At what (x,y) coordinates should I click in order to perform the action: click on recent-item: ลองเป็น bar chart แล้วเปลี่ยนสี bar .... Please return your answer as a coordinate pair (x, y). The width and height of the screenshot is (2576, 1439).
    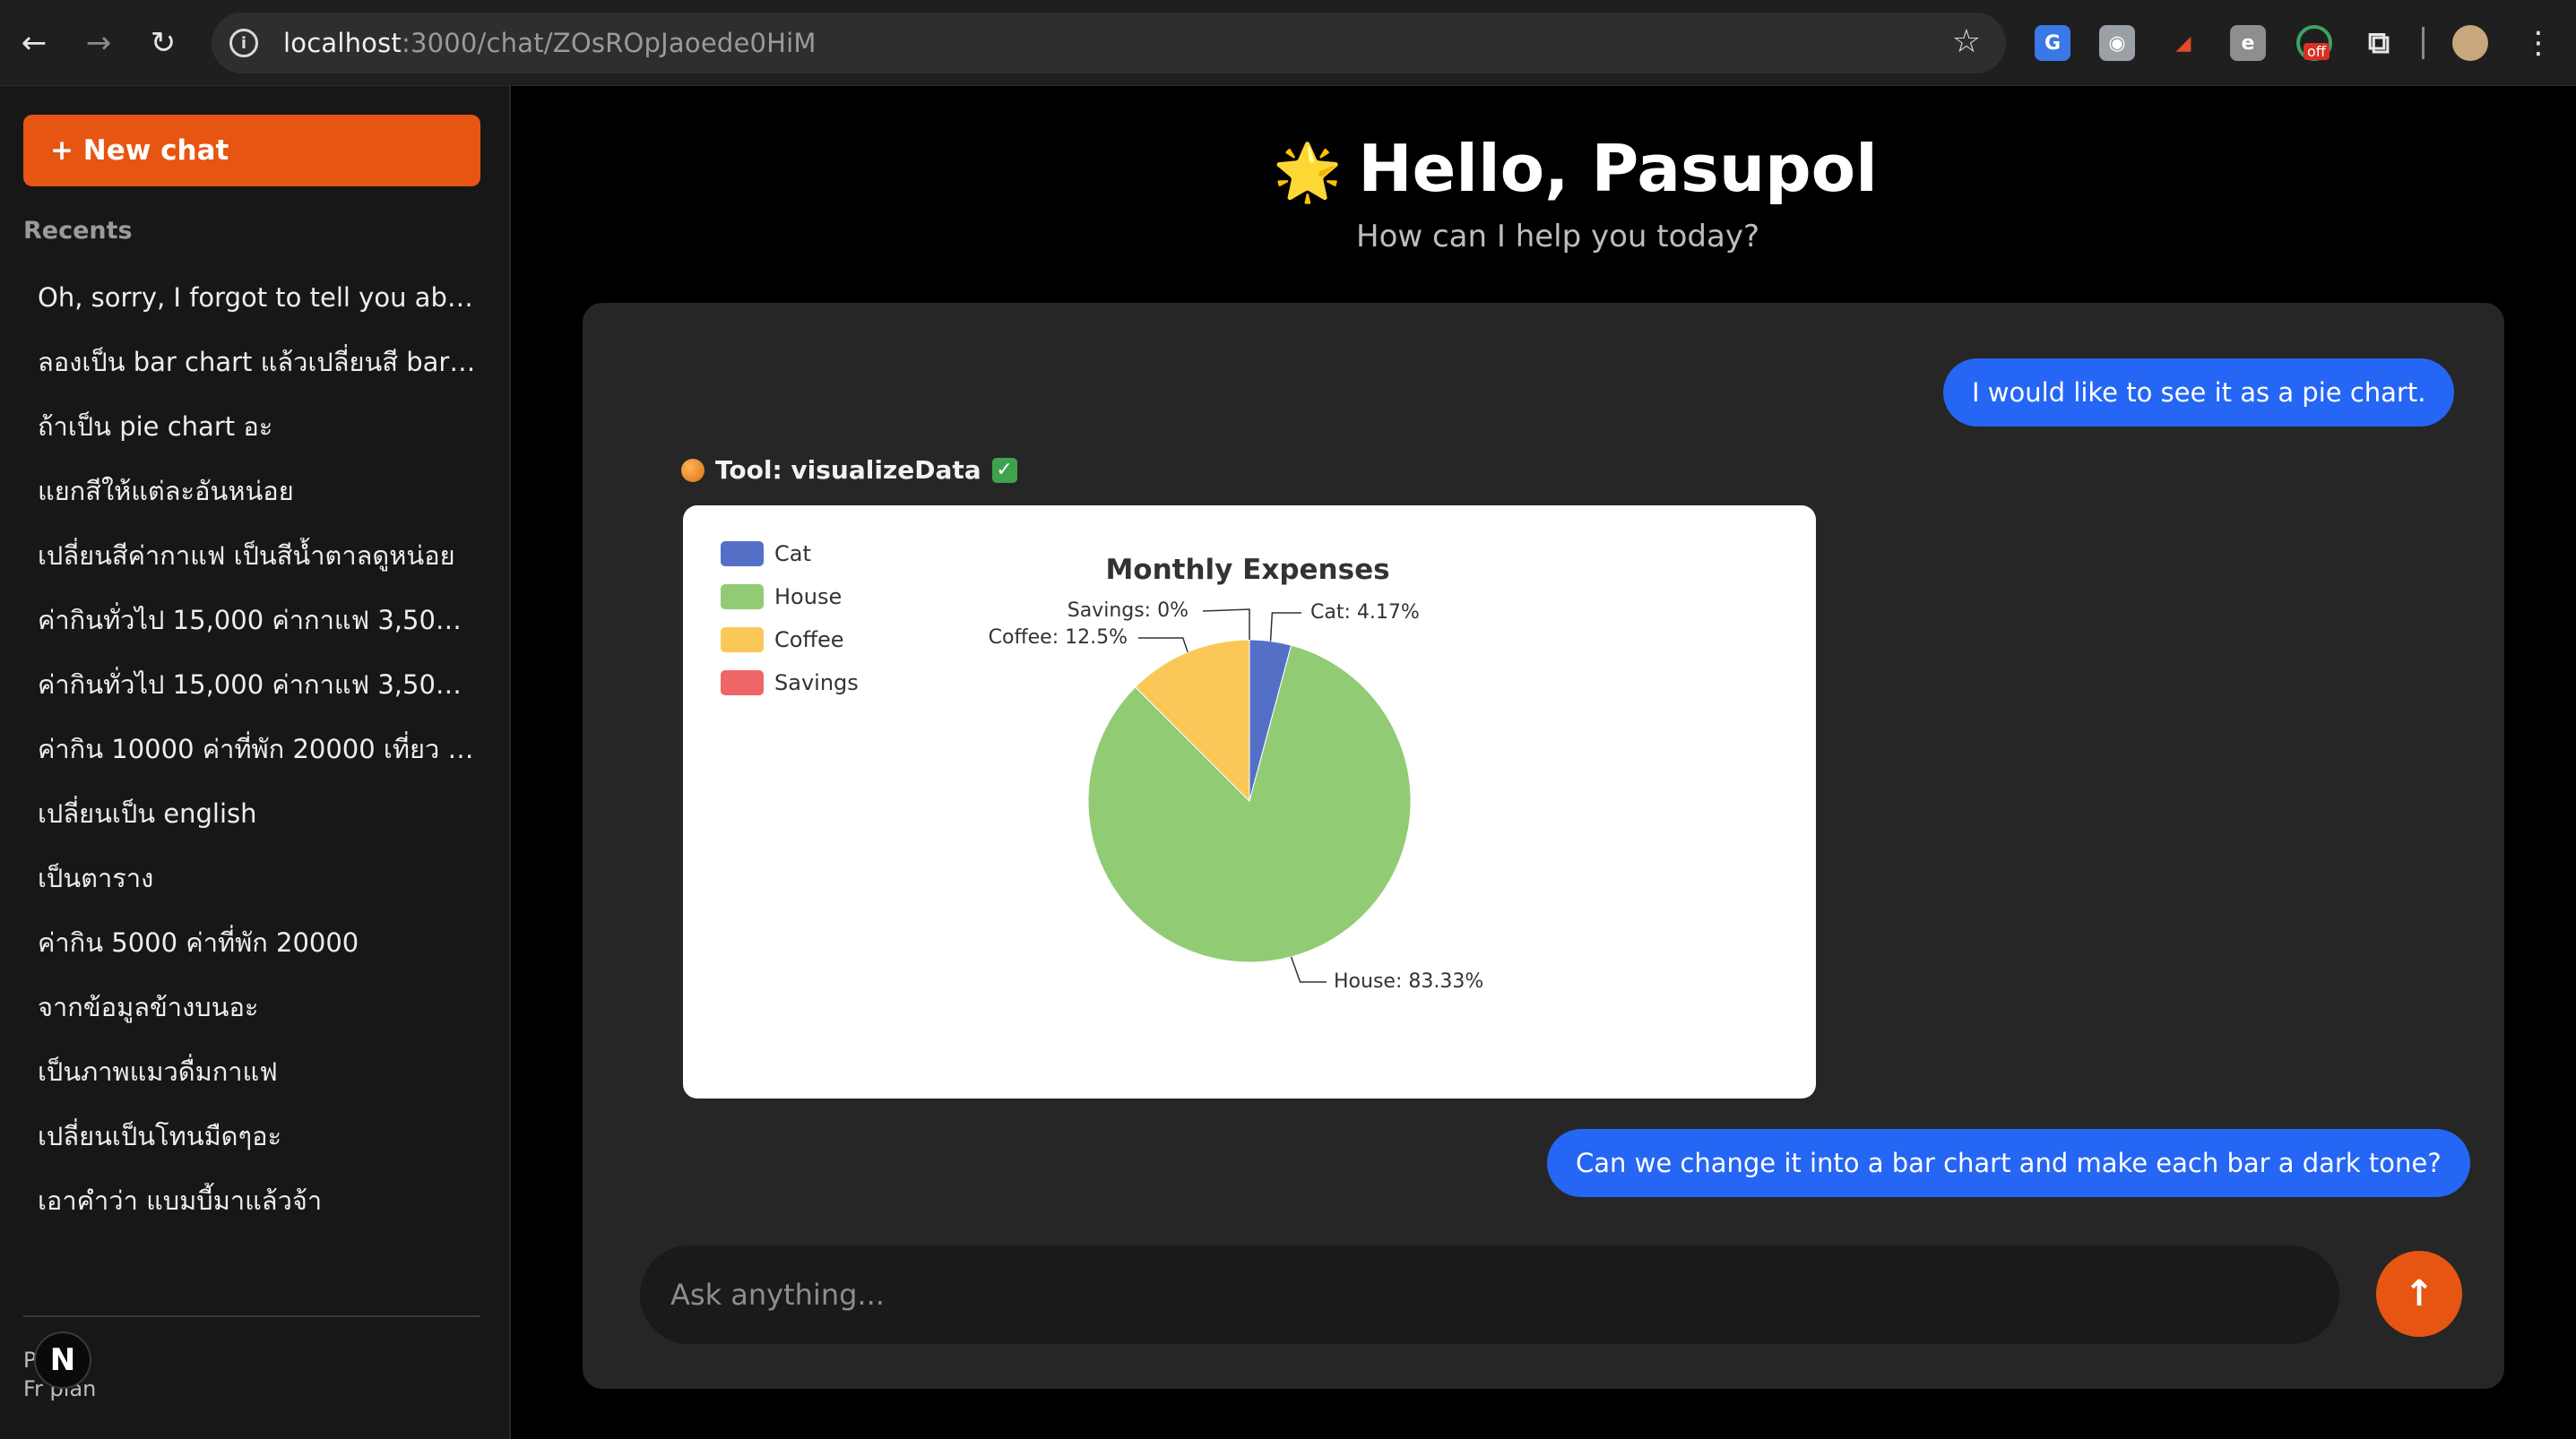
    Looking at the image, I should click on (257, 377).